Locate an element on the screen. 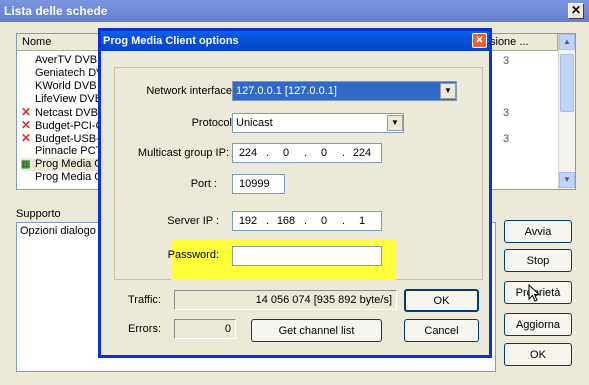  avvia-button: Avvia is located at coordinates (538, 231).